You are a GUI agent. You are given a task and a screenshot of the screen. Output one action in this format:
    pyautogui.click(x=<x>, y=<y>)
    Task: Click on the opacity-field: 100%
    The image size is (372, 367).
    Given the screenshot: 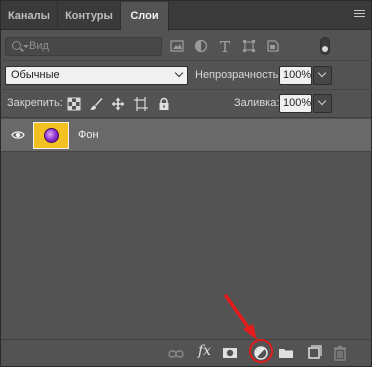 What is the action you would take?
    pyautogui.click(x=295, y=75)
    